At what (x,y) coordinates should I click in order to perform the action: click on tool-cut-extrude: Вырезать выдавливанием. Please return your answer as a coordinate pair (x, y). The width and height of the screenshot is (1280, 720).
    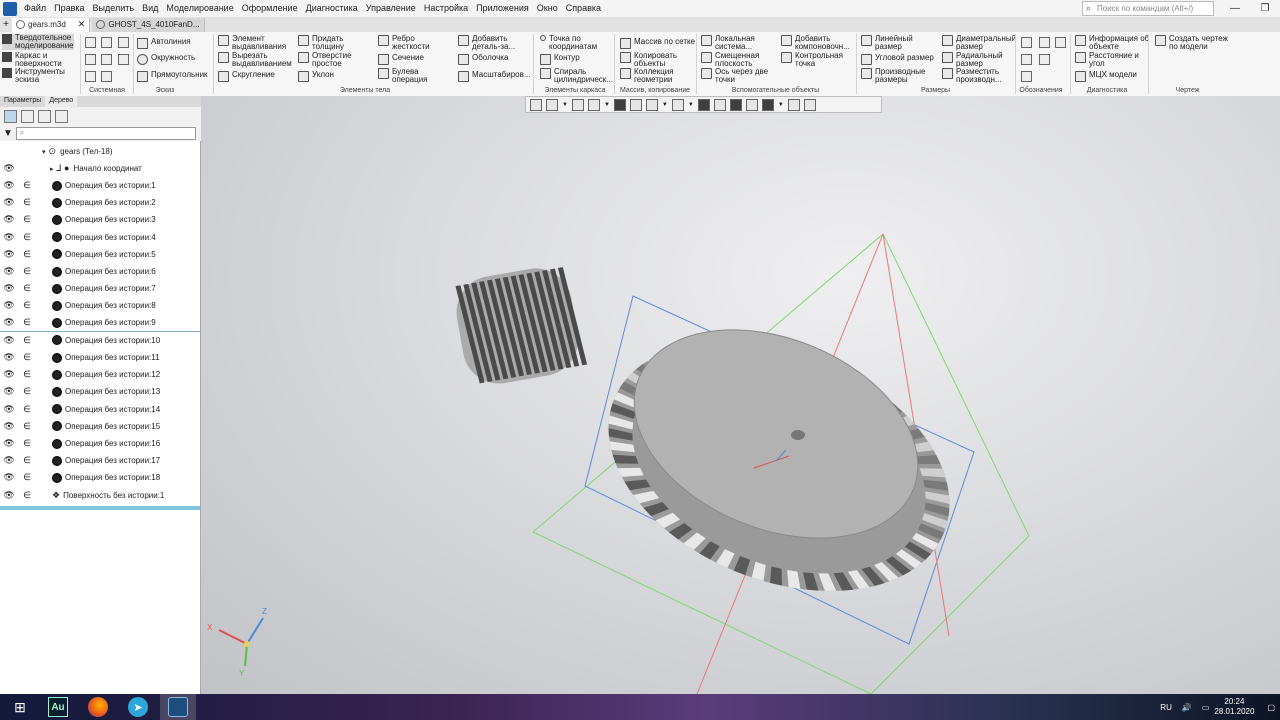
    Looking at the image, I should click on (255, 60).